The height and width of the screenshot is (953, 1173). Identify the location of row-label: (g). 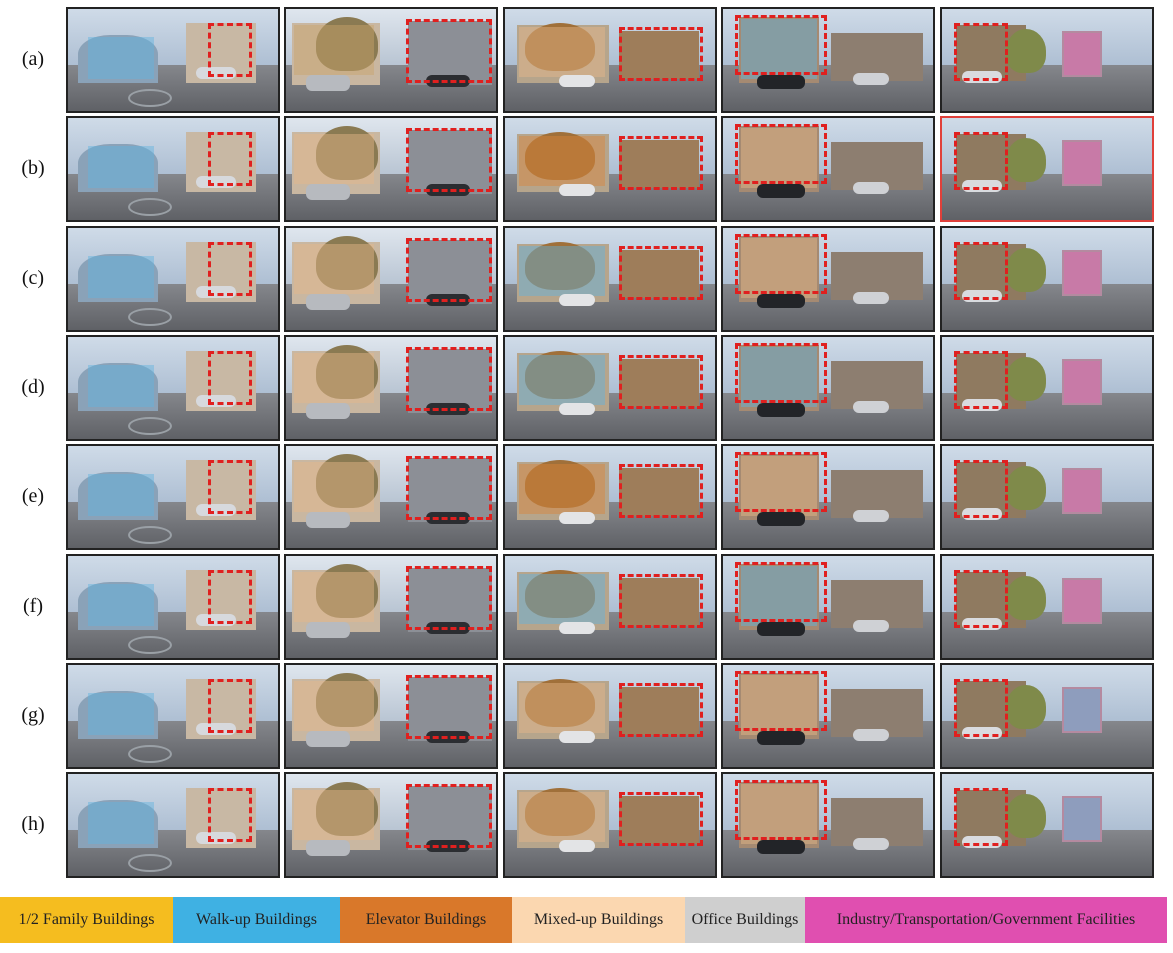
(33, 714).